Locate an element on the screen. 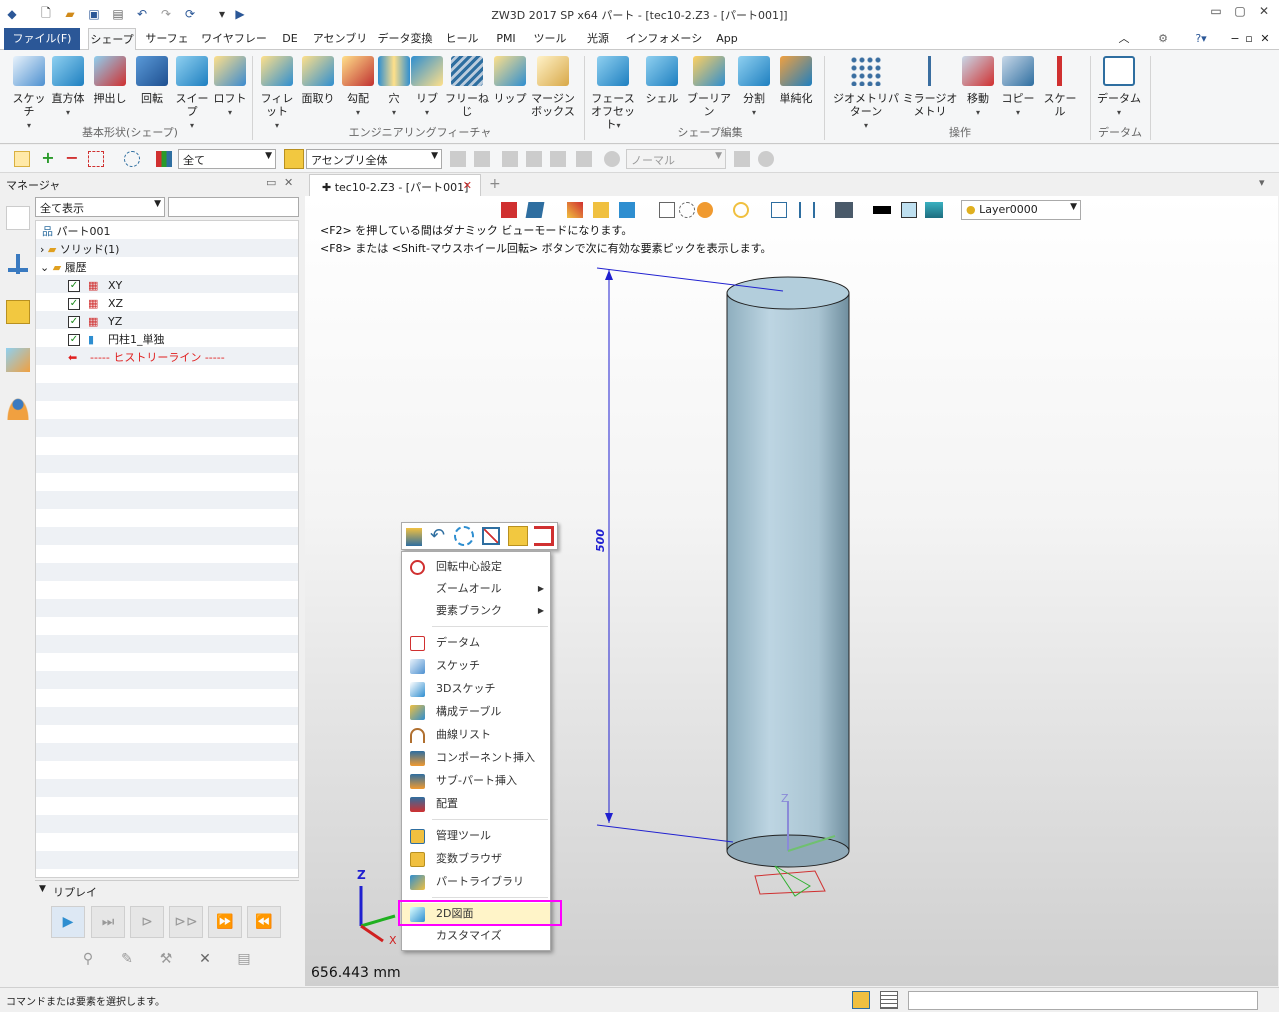  close-tab-icon: ✕ is located at coordinates (467, 185).